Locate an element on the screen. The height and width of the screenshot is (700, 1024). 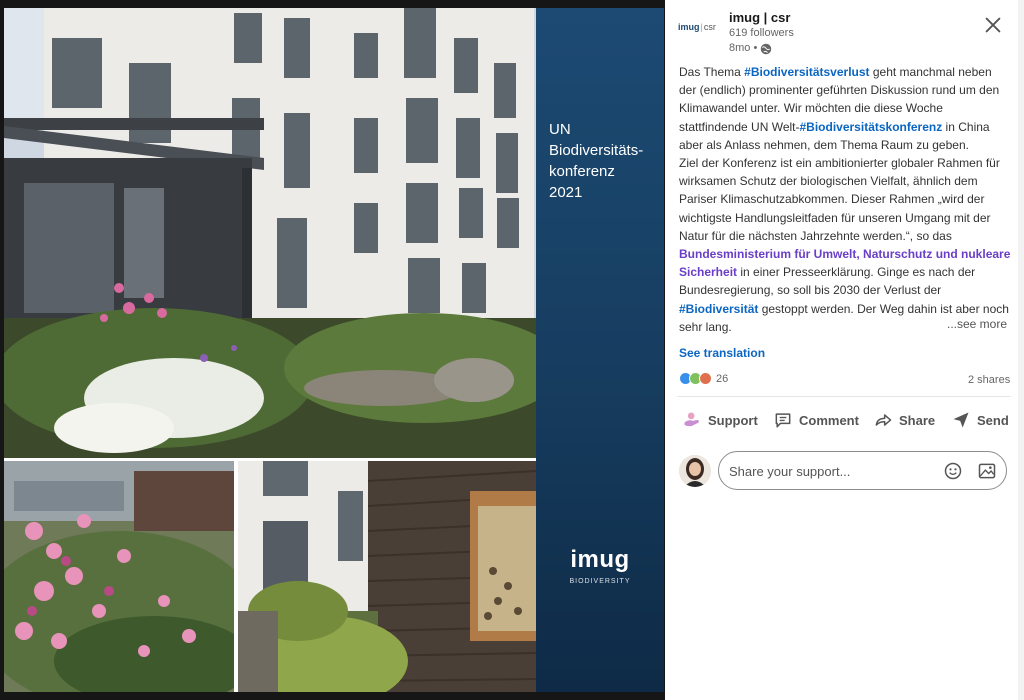
support-button: Support is located at coordinates (720, 420).